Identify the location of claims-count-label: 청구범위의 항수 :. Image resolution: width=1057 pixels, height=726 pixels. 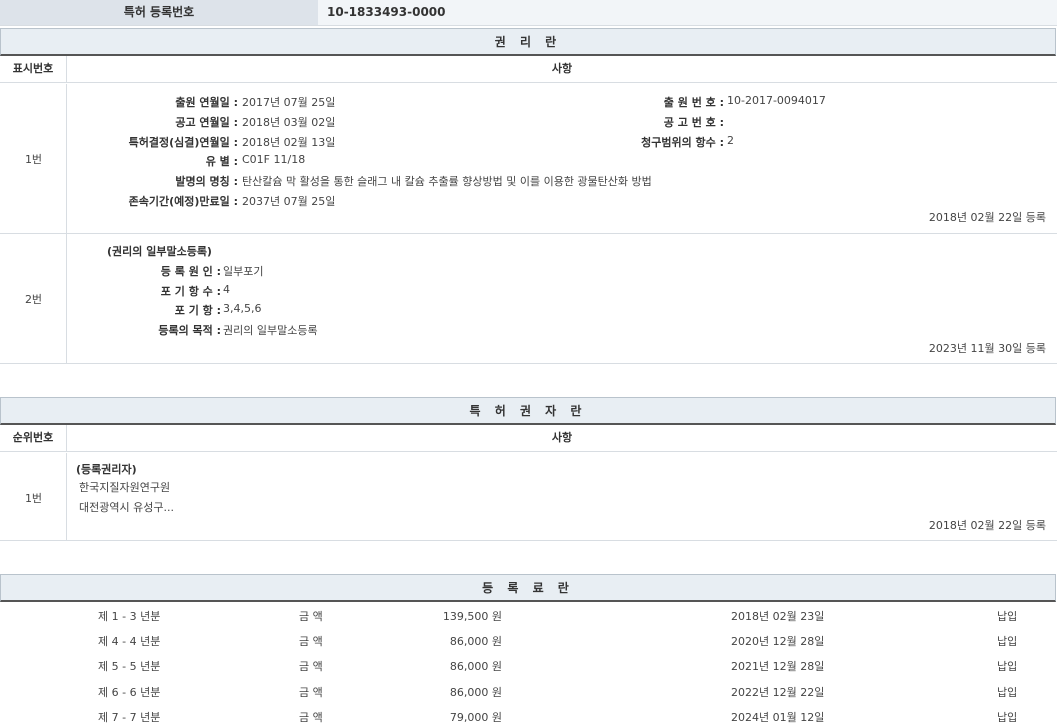
(682, 142).